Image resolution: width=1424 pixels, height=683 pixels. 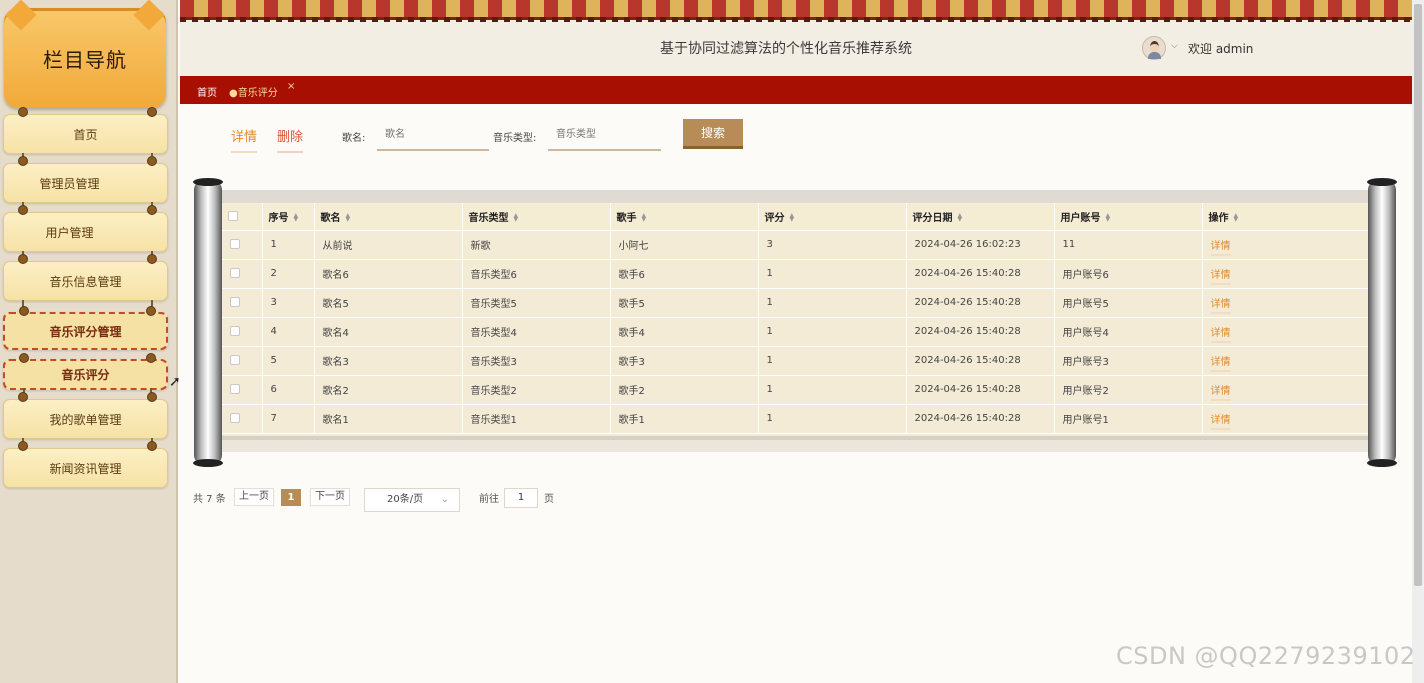 I want to click on music-type-input, so click(x=604, y=135).